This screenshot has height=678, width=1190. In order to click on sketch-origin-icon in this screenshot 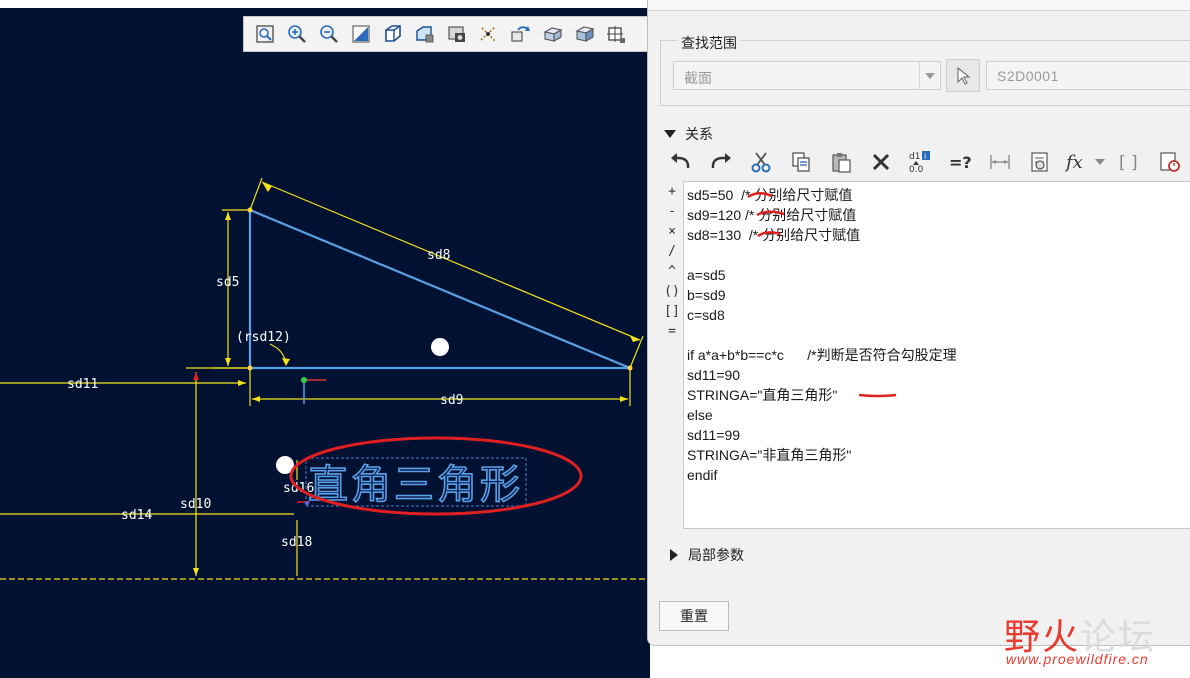, I will do `click(313, 390)`.